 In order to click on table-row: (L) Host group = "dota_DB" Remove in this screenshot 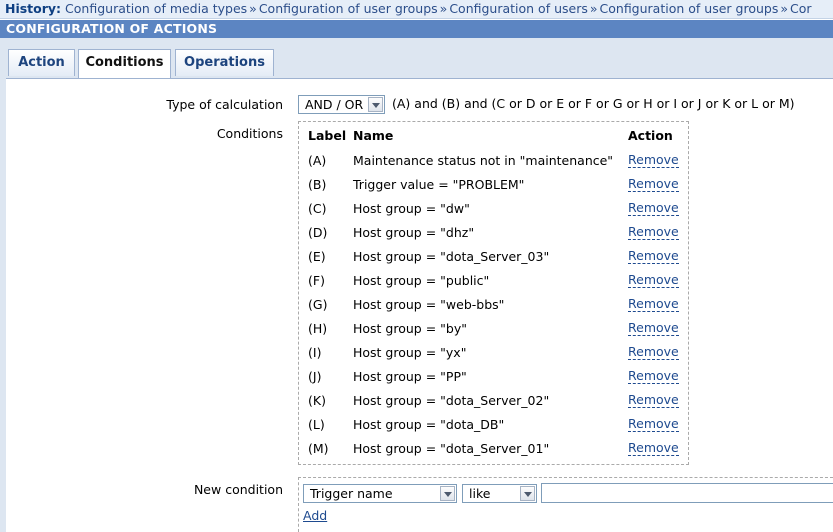, I will do `click(493, 429)`.